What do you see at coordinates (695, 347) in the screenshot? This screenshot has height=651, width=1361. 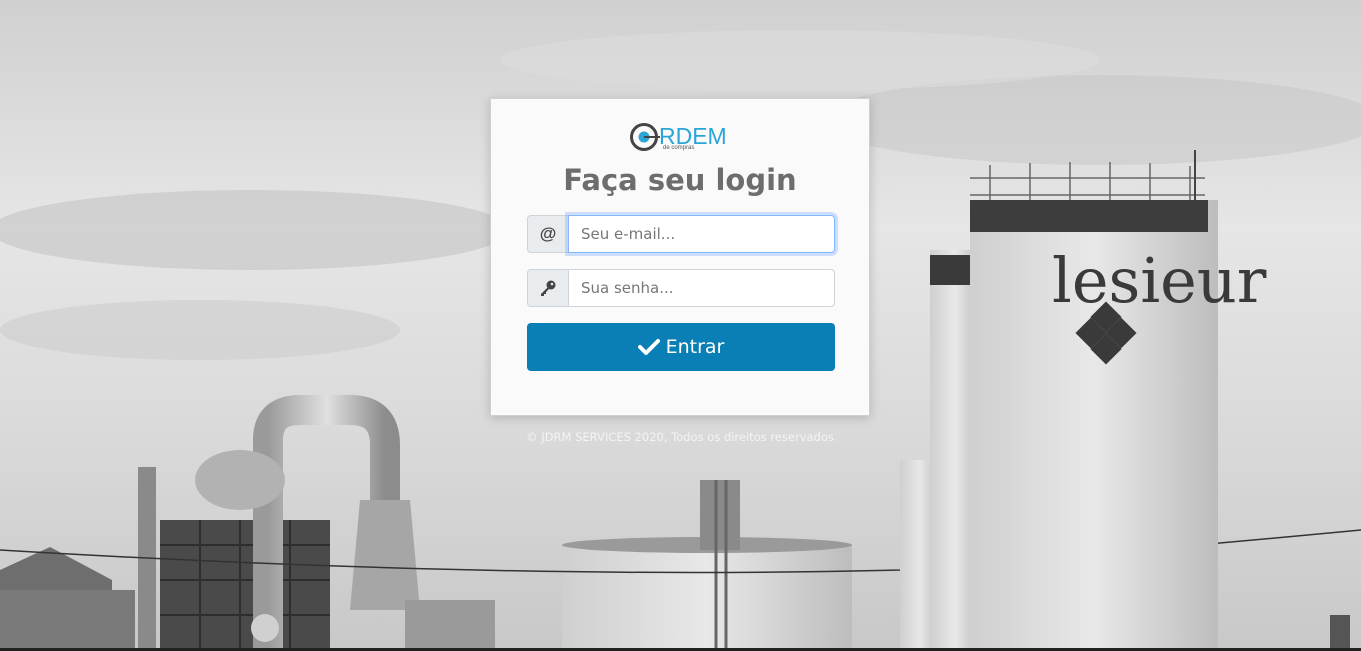 I see `login-submit-label: Entrar` at bounding box center [695, 347].